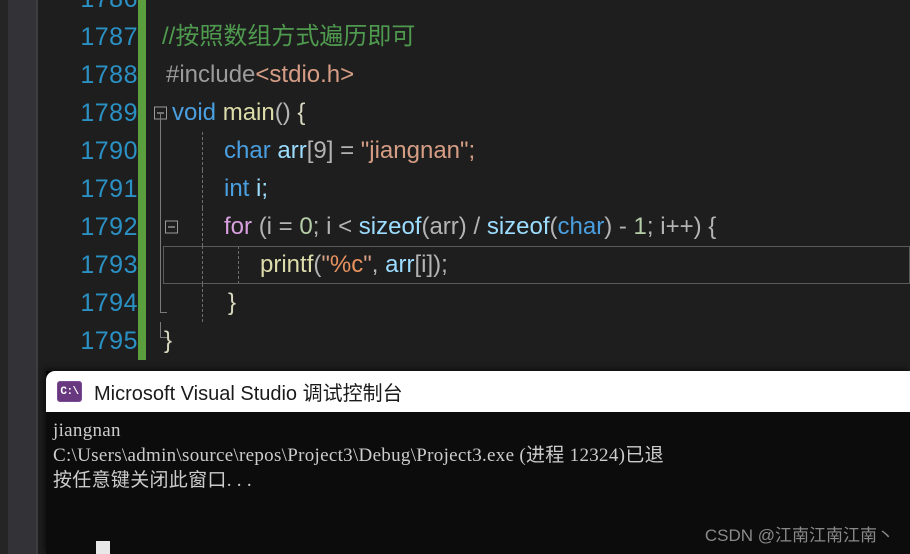  I want to click on code-token-function-printf: printf, so click(287, 264).